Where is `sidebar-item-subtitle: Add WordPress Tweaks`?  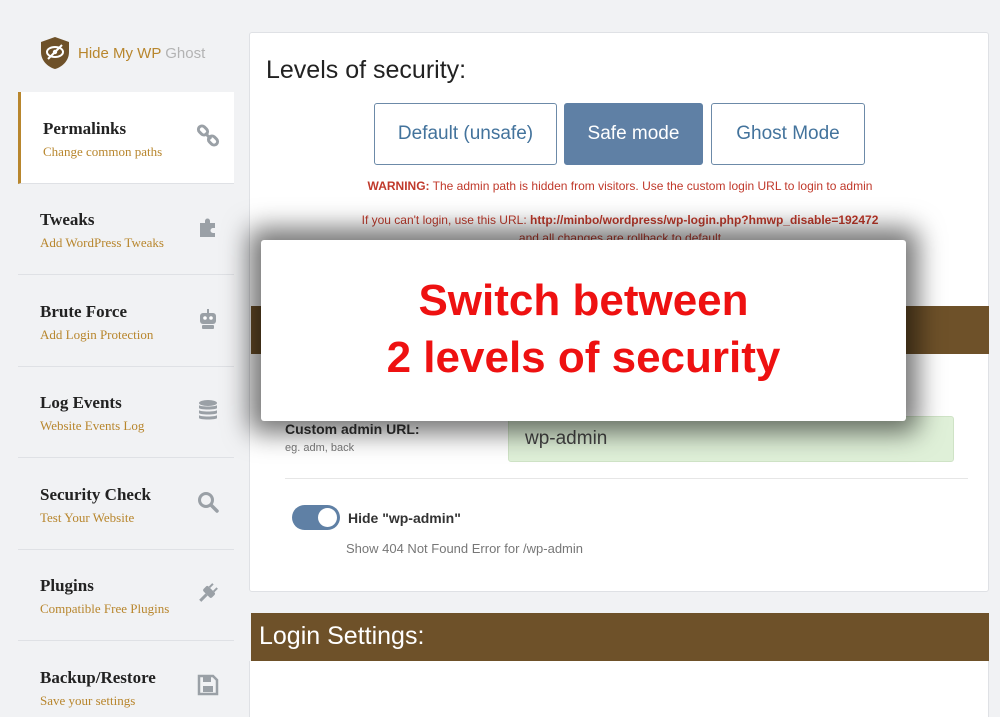
sidebar-item-subtitle: Add WordPress Tweaks is located at coordinates (102, 242).